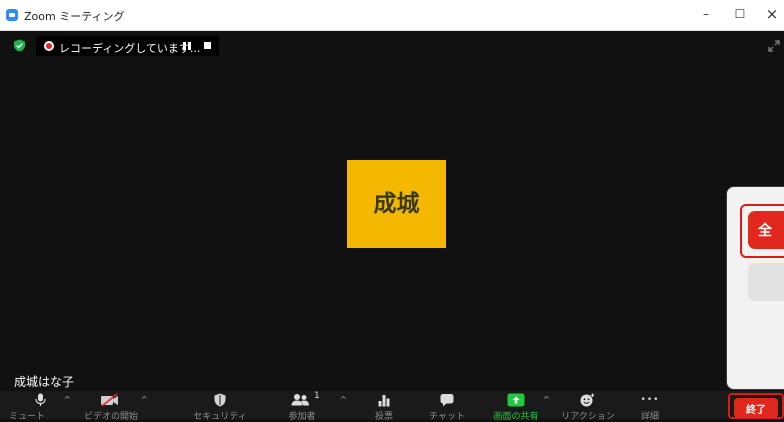  I want to click on participants-button: 1 参加者, so click(302, 406).